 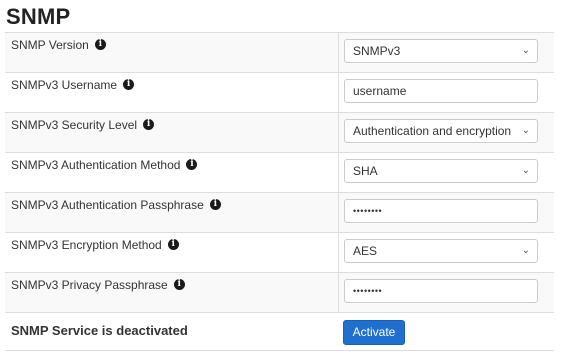 I want to click on row-snmpv3-privacy-passphrase: SNMPv3 Privacy Passphrase i ••••••••, so click(x=279, y=293).